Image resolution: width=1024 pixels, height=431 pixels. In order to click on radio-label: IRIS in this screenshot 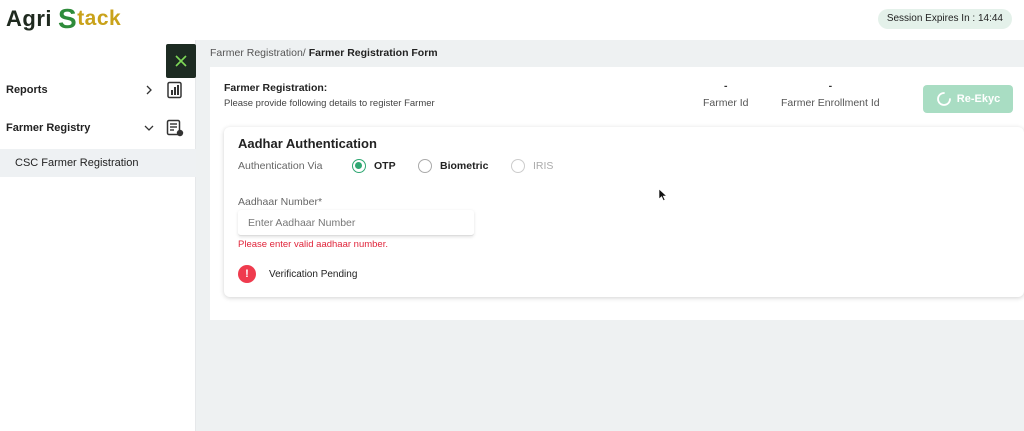, I will do `click(543, 166)`.